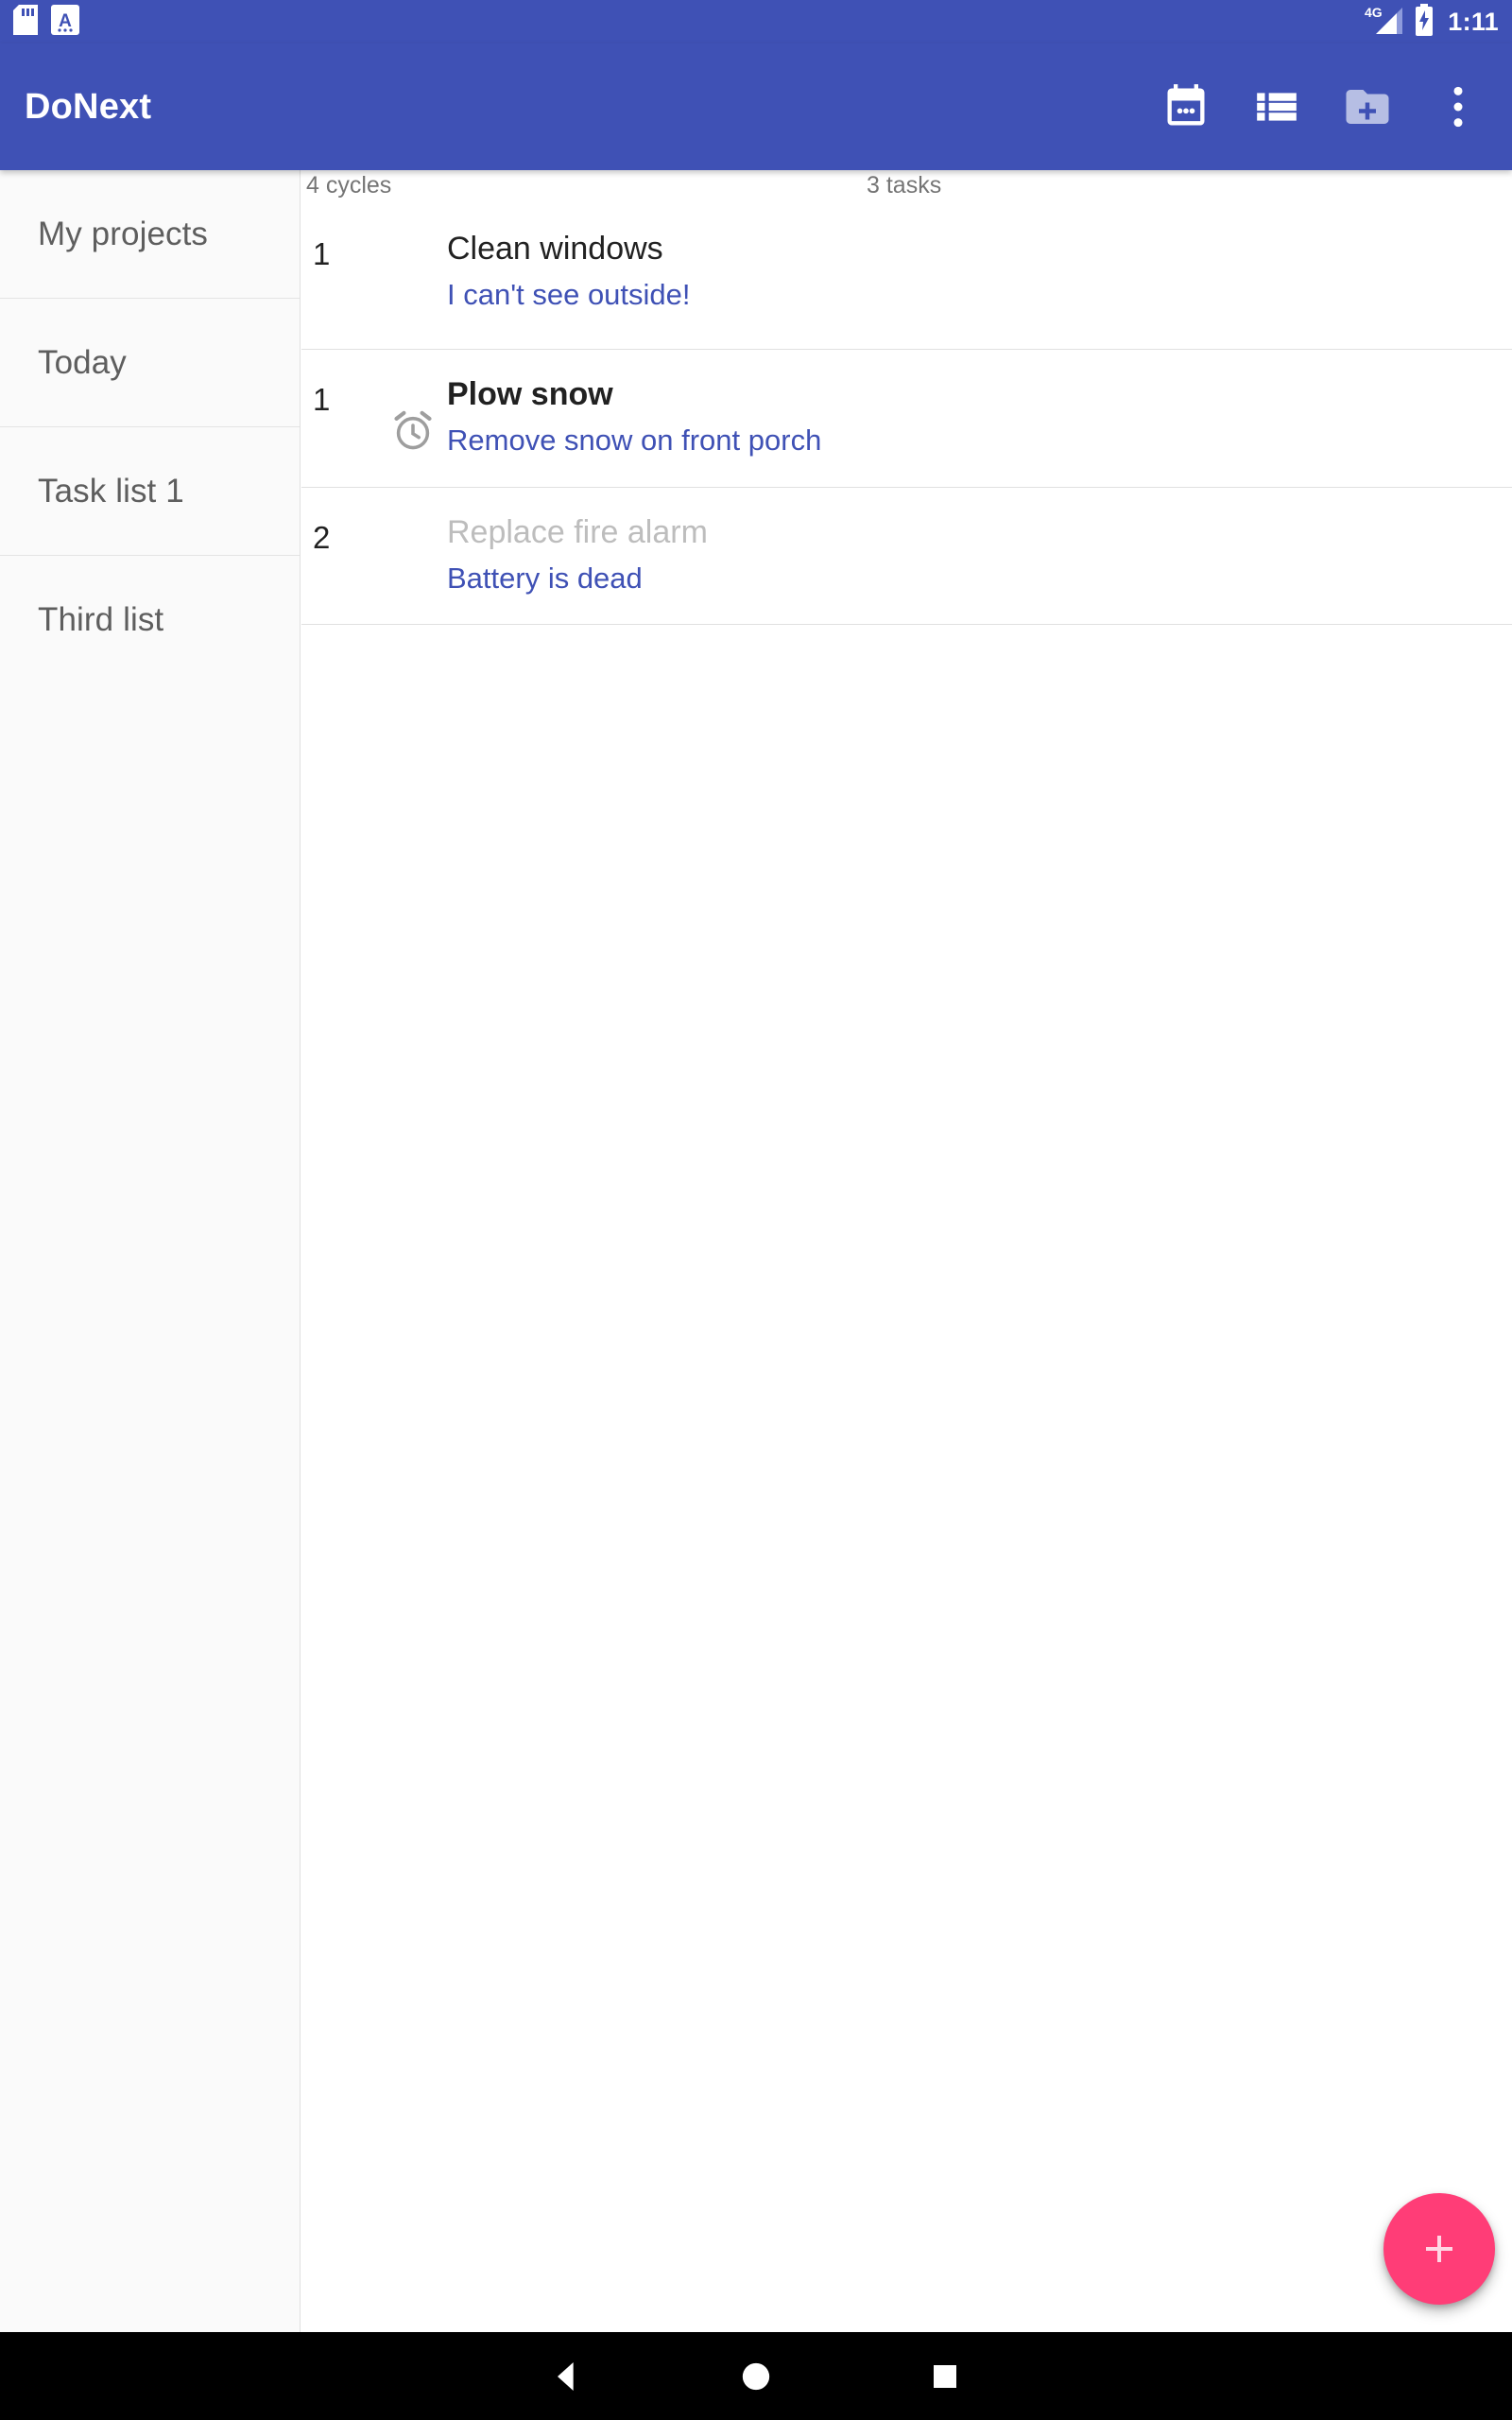 This screenshot has height=2420, width=1512. What do you see at coordinates (545, 578) in the screenshot?
I see `task-note: Battery is dead` at bounding box center [545, 578].